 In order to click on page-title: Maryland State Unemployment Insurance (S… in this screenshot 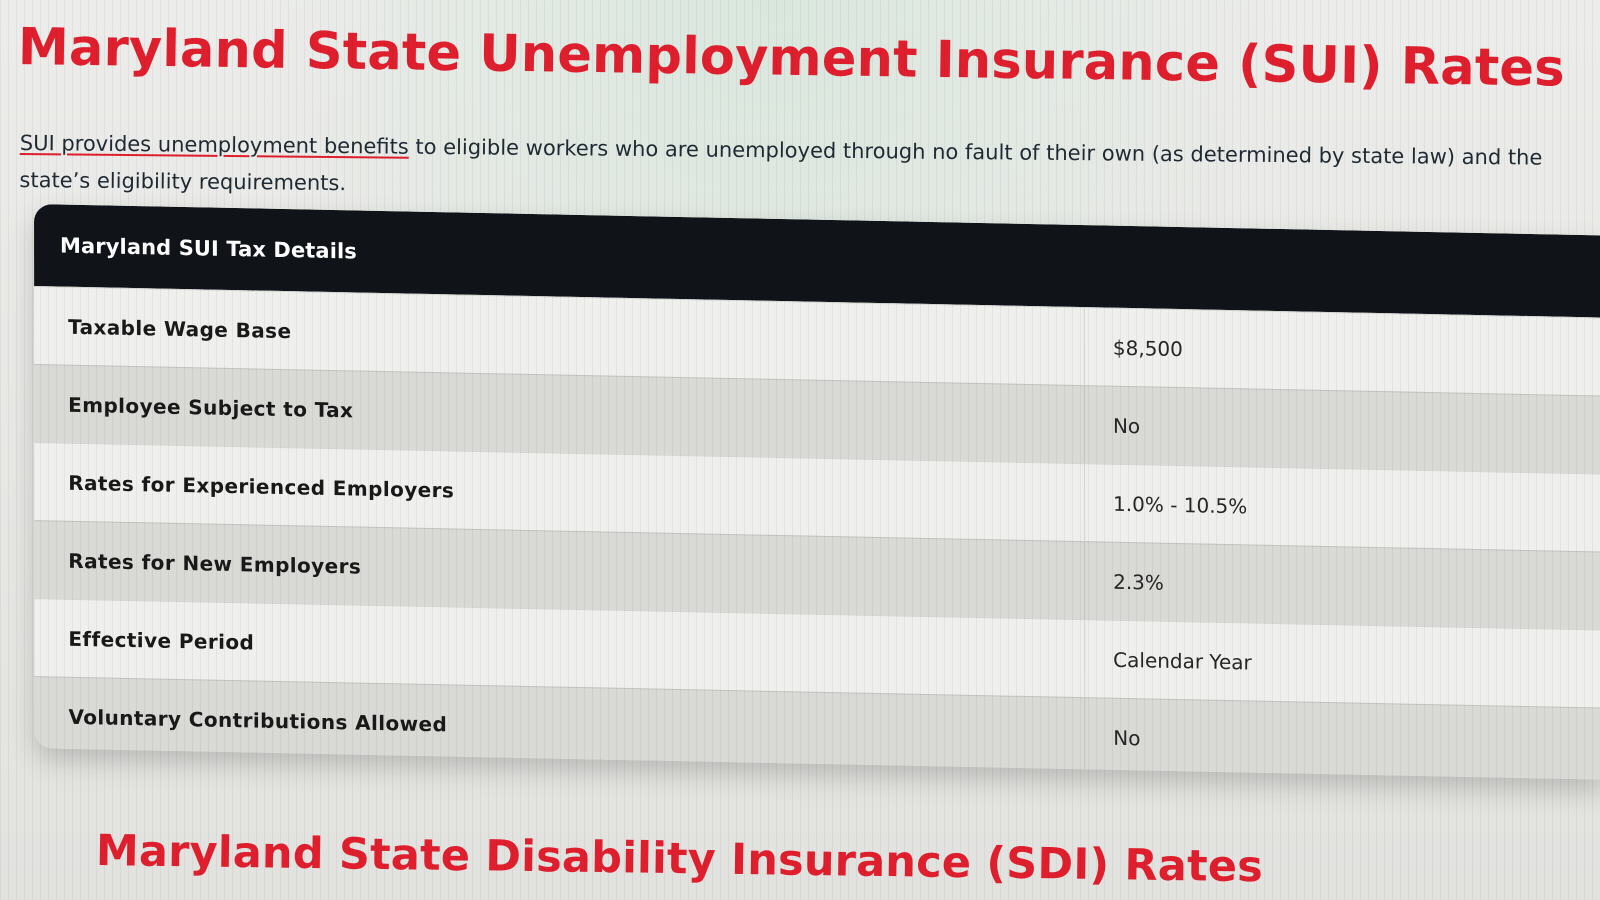, I will do `click(791, 58)`.